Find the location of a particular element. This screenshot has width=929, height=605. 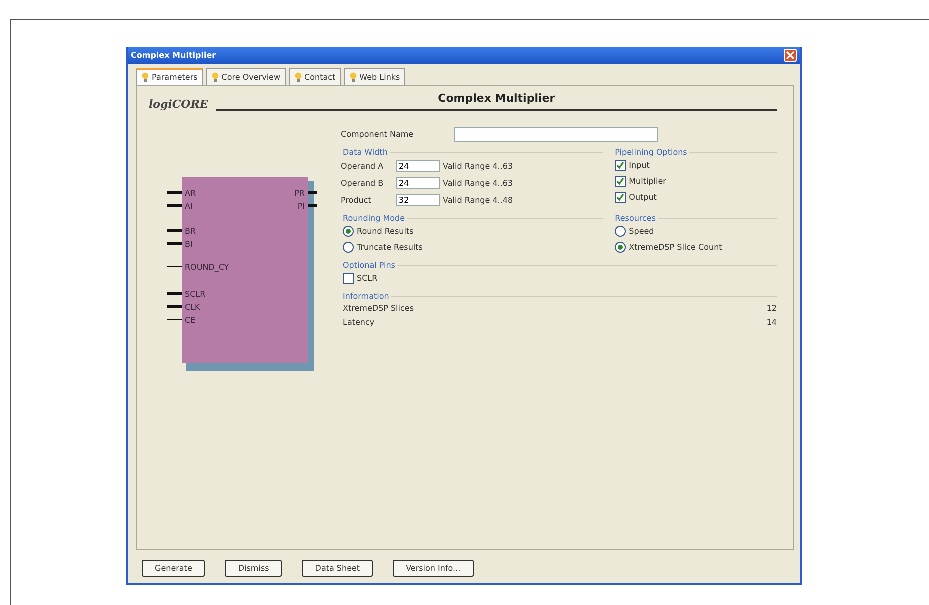

group-title: Information is located at coordinates (366, 296).